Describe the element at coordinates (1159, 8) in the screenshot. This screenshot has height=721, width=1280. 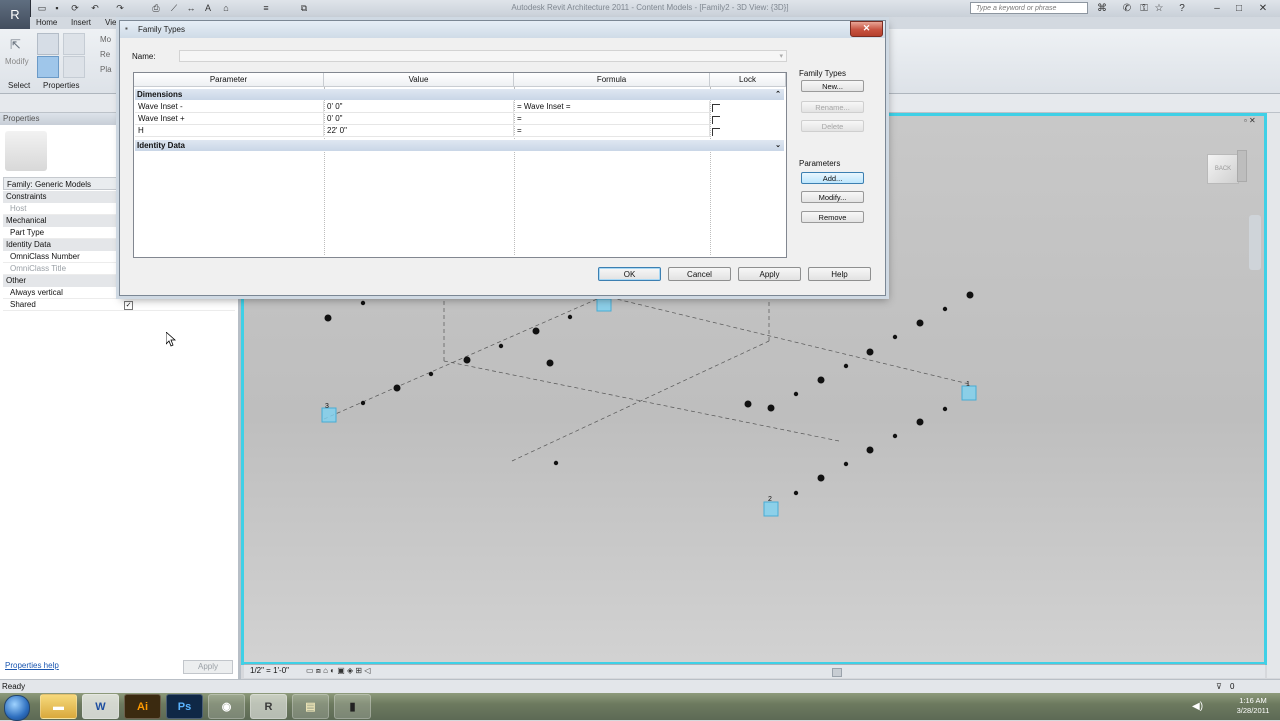
I see `favorites-icon: ☆` at that location.